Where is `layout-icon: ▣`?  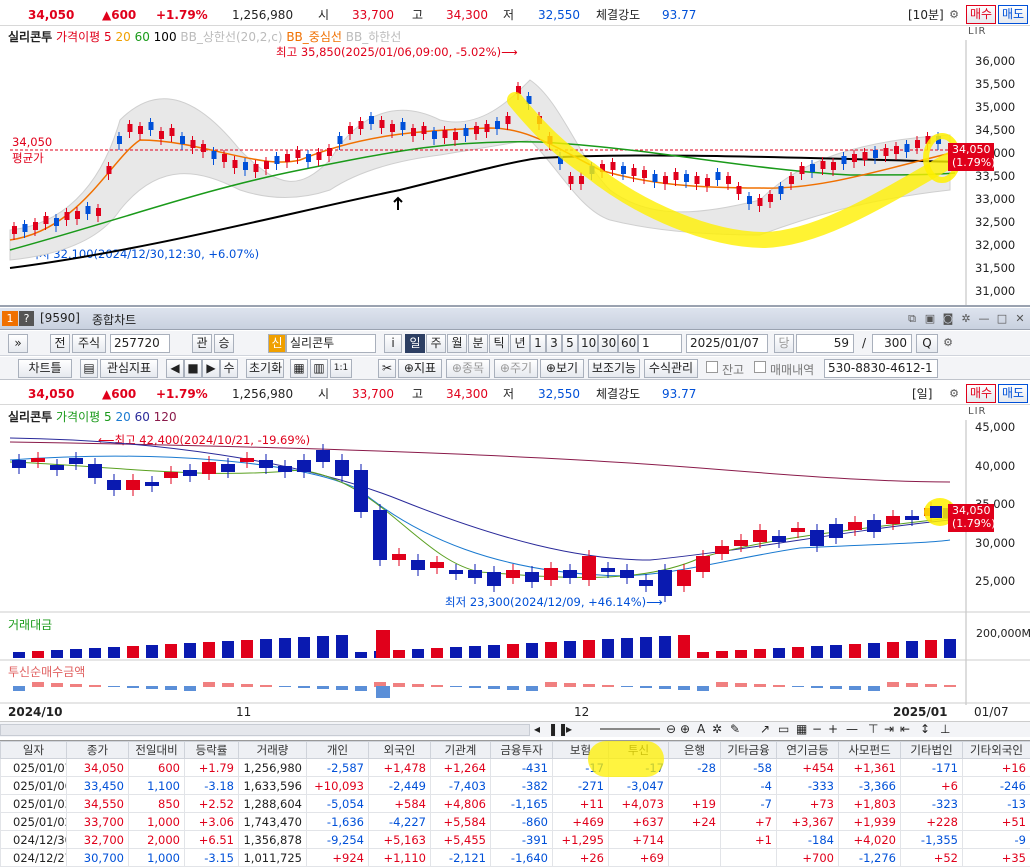
layout-icon: ▣ is located at coordinates (930, 319).